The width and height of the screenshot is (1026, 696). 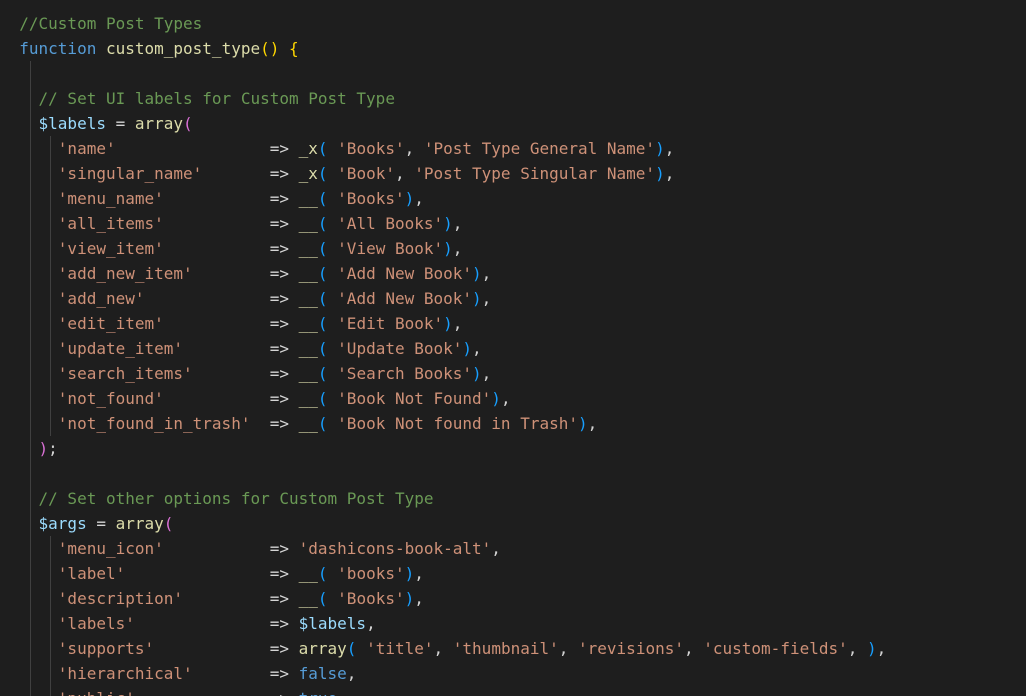 What do you see at coordinates (443, 523) in the screenshot?
I see `code-line: $args = array(` at bounding box center [443, 523].